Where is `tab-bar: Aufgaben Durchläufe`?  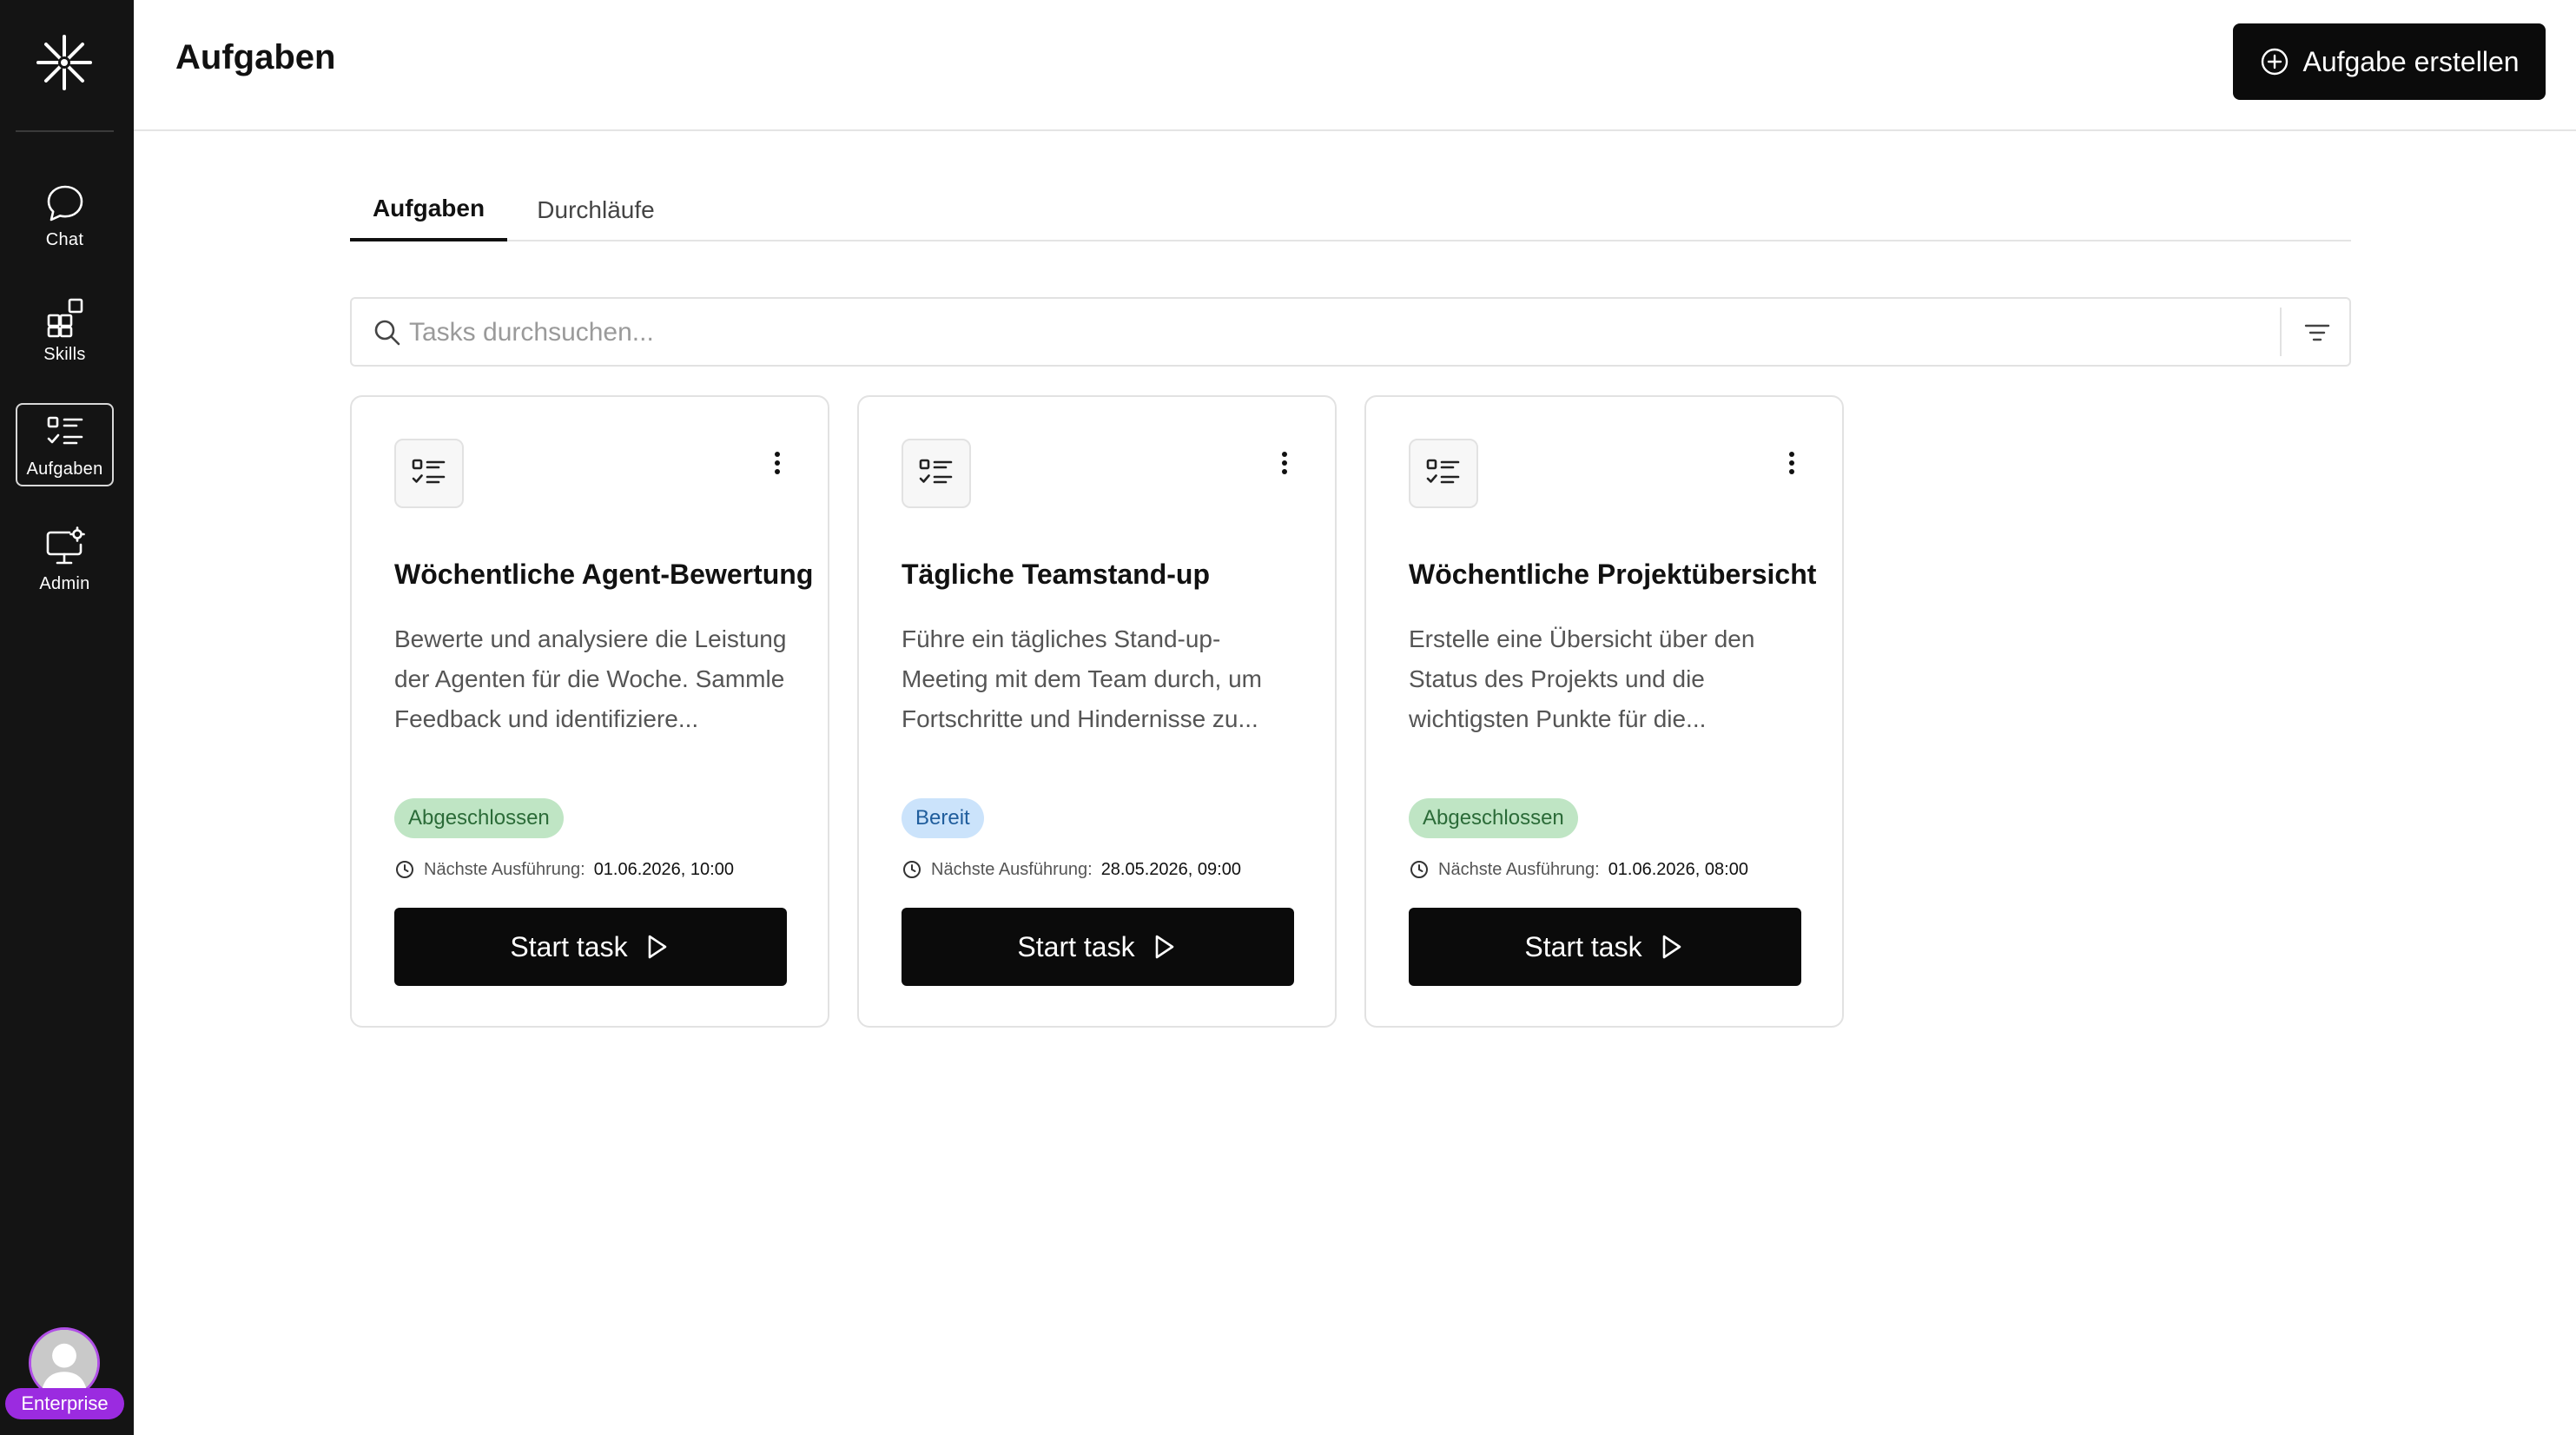
tab-bar: Aufgaben Durchläufe is located at coordinates (1350, 210).